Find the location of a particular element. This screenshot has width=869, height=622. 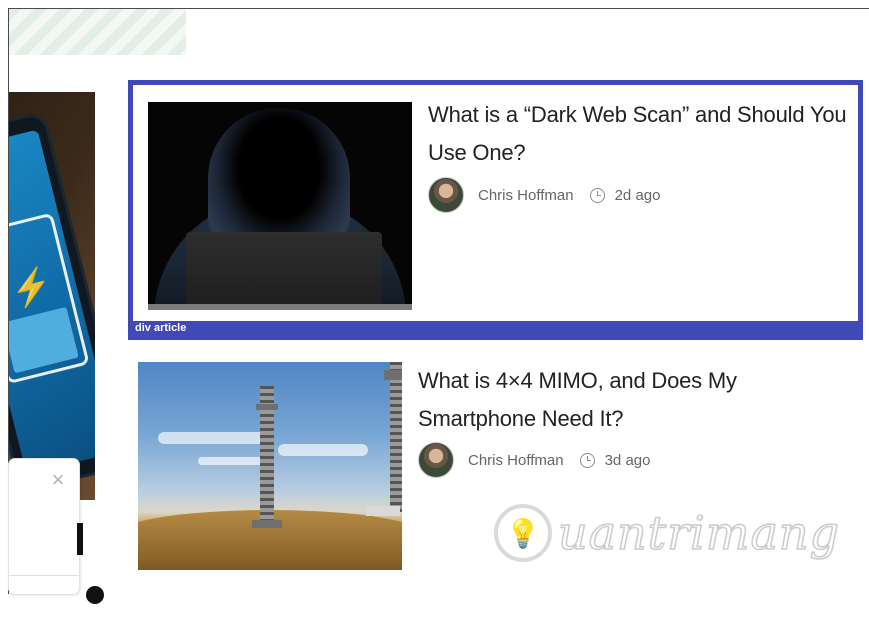

article-time: 3d ago is located at coordinates (627, 460).